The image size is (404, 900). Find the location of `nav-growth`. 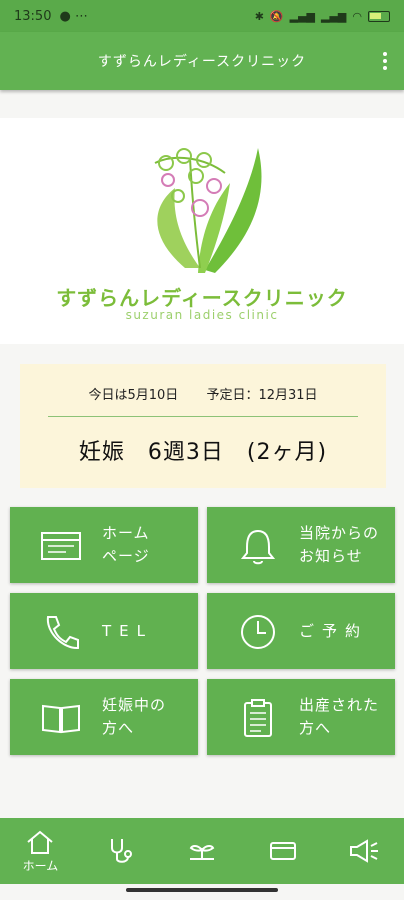

nav-growth is located at coordinates (202, 851).